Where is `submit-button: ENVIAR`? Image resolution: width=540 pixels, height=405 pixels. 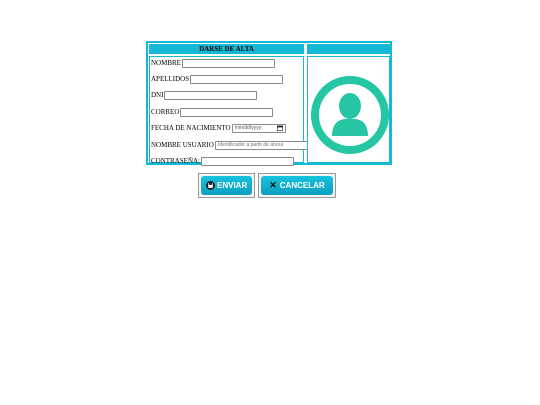
submit-button: ENVIAR is located at coordinates (227, 185).